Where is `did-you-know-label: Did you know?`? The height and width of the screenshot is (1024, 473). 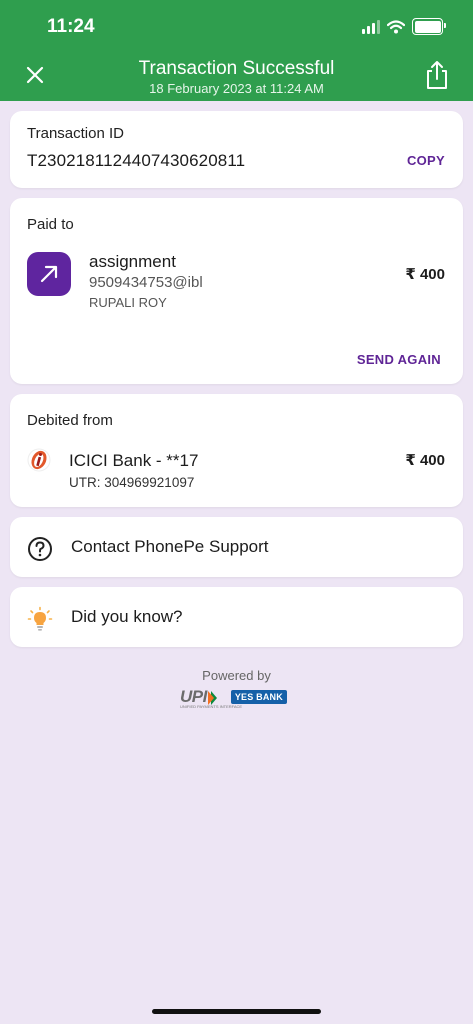
did-you-know-label: Did you know? is located at coordinates (127, 616).